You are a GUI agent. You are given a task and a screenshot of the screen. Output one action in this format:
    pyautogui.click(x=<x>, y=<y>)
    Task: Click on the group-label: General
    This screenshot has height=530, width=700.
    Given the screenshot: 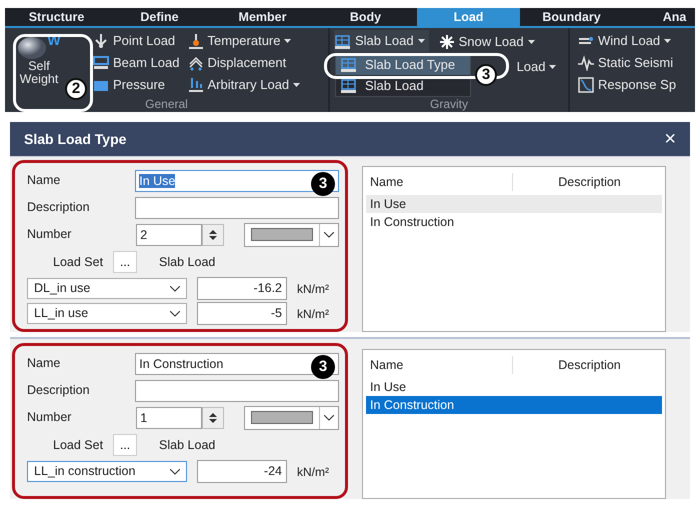 What is the action you would take?
    pyautogui.click(x=166, y=104)
    